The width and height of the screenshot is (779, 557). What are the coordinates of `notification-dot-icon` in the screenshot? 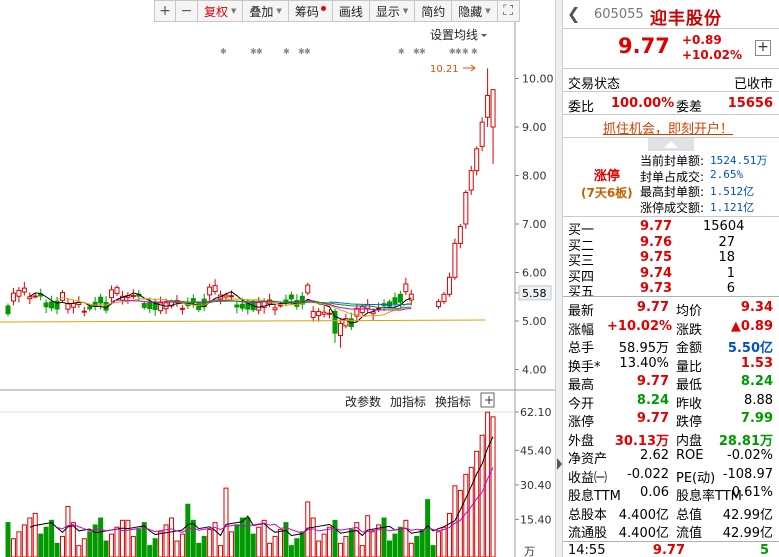 It's located at (323, 8).